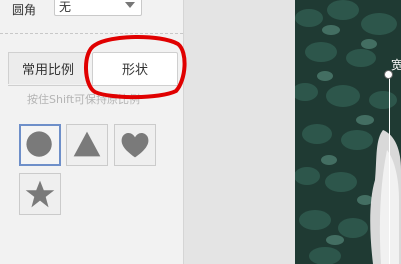 Image resolution: width=401 pixels, height=264 pixels. I want to click on radius-row: 圆角, so click(32, 9).